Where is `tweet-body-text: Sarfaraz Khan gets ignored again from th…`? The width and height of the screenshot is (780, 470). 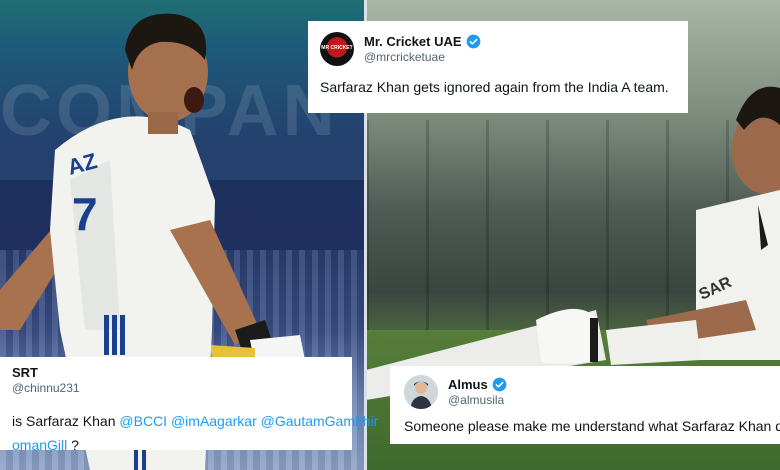
tweet-body-text: Sarfaraz Khan gets ignored again from th… is located at coordinates (494, 87).